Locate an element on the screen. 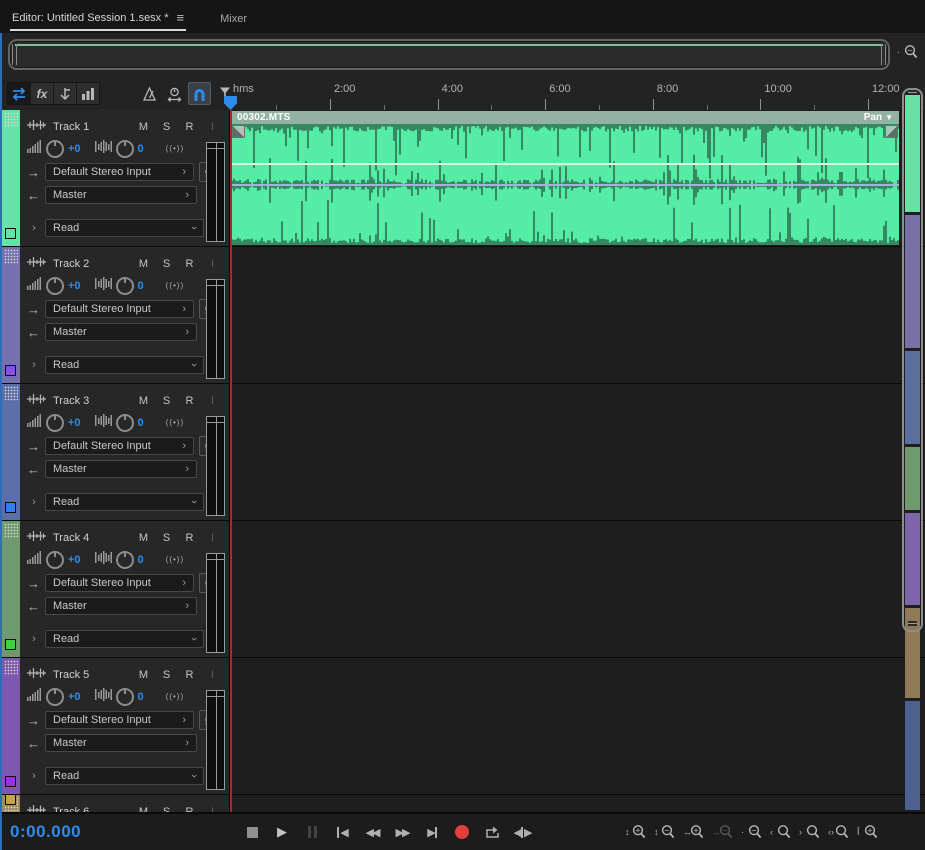 The height and width of the screenshot is (850, 925). tab-editor: Editor: Untitled Session 1.sesx * ≡ is located at coordinates (97, 21).